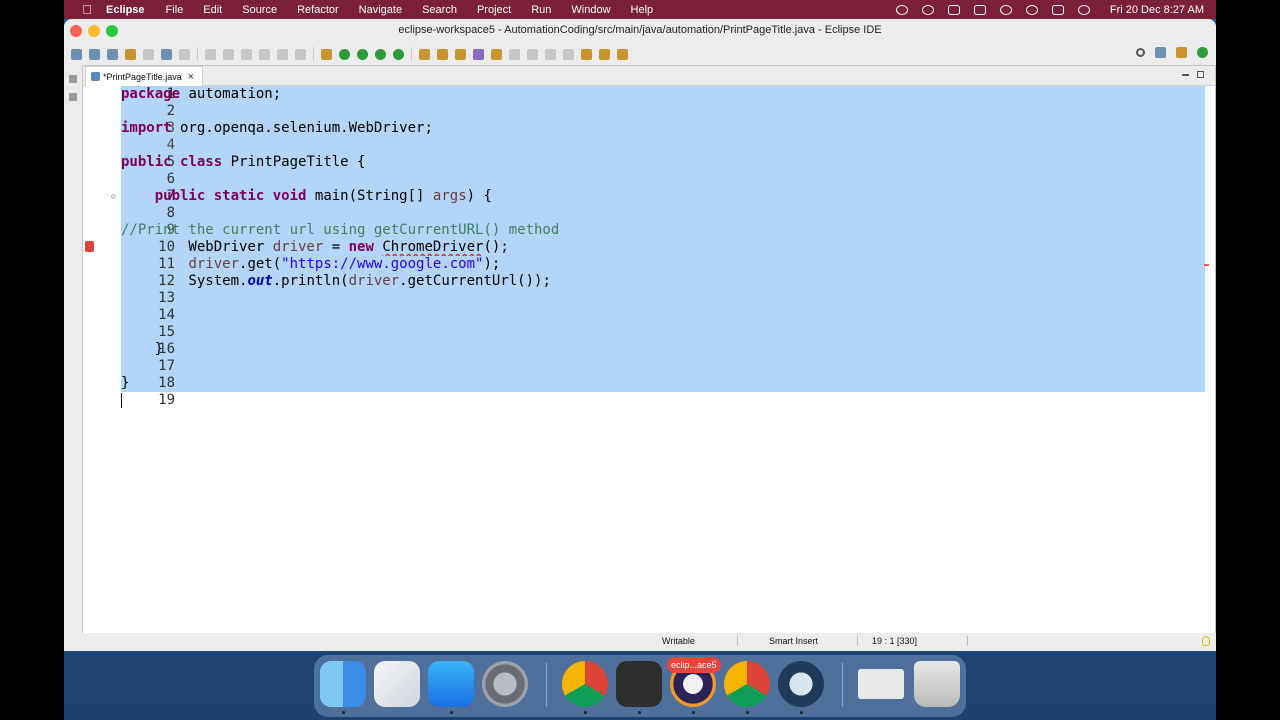 The height and width of the screenshot is (720, 1280). What do you see at coordinates (927, 9) in the screenshot?
I see `play-icon` at bounding box center [927, 9].